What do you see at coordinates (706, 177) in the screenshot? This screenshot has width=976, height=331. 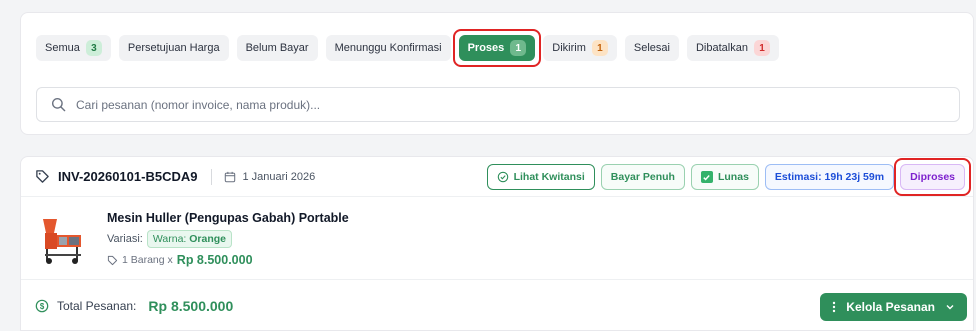 I see `checkbox-icon` at bounding box center [706, 177].